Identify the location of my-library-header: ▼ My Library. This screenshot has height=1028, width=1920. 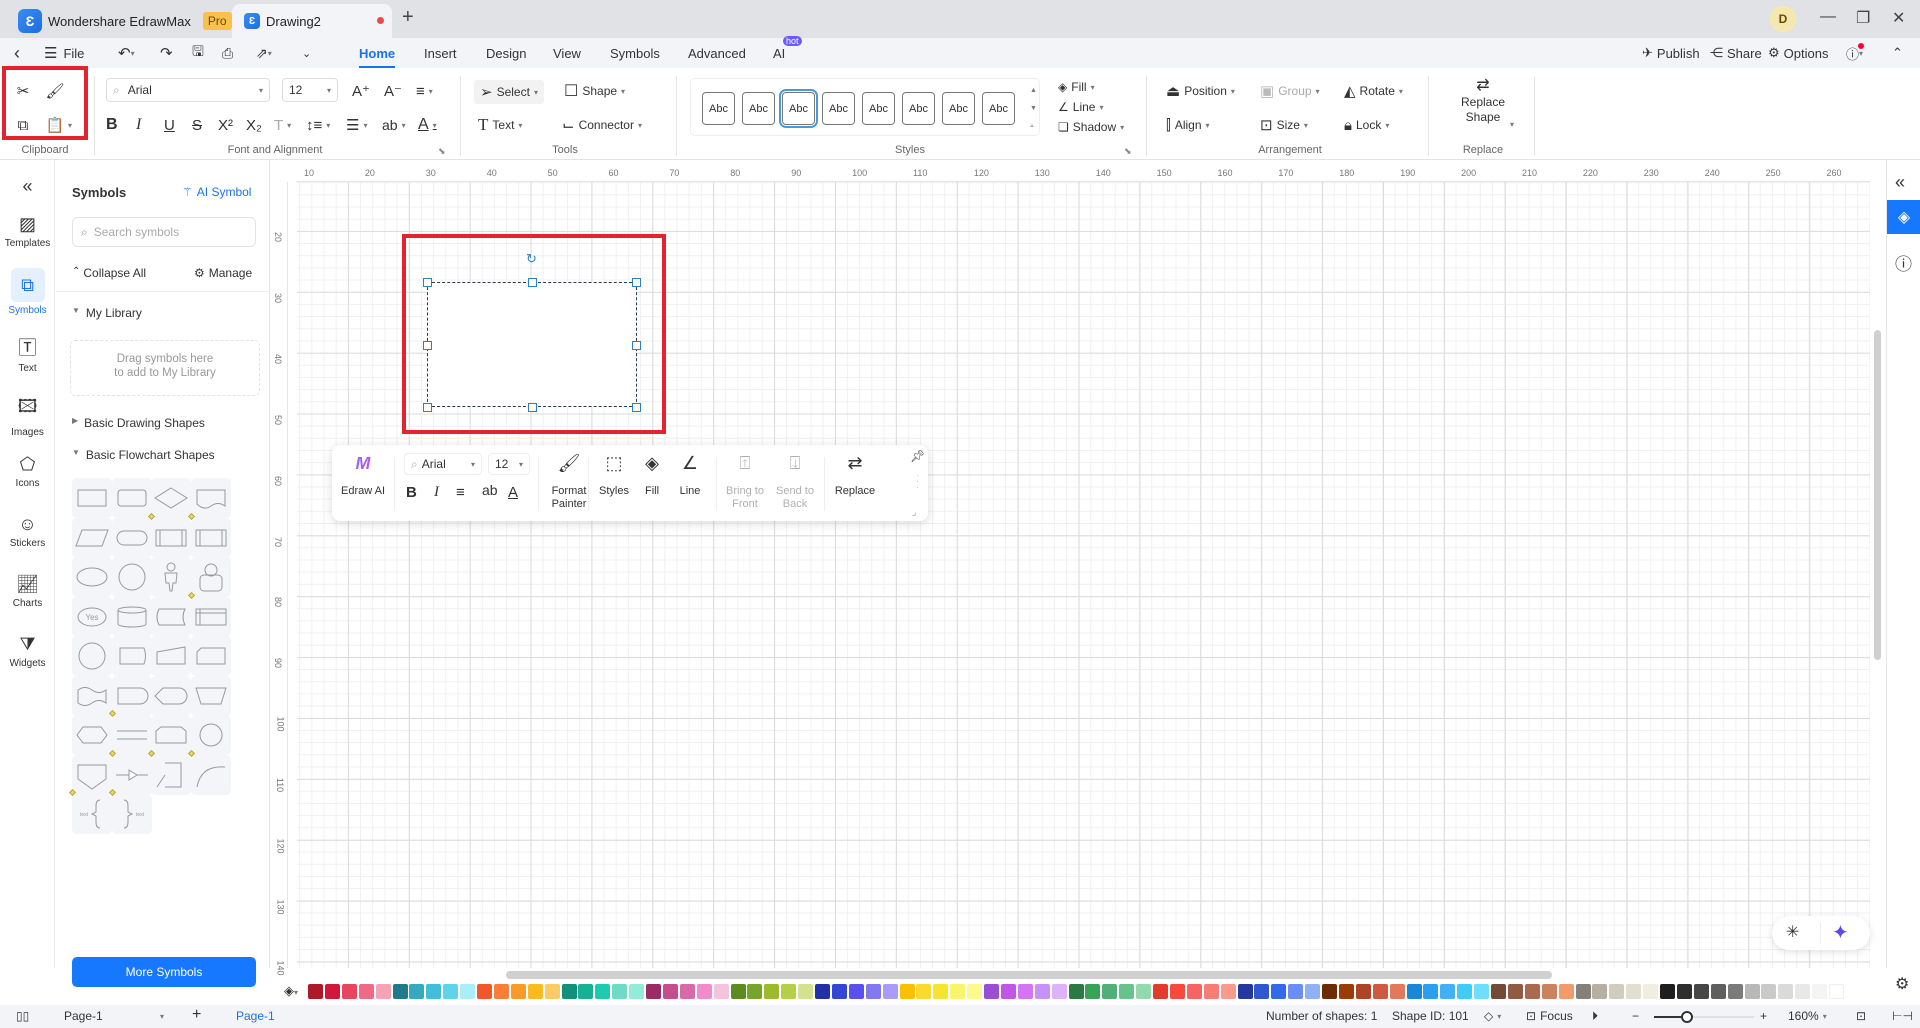
(107, 313).